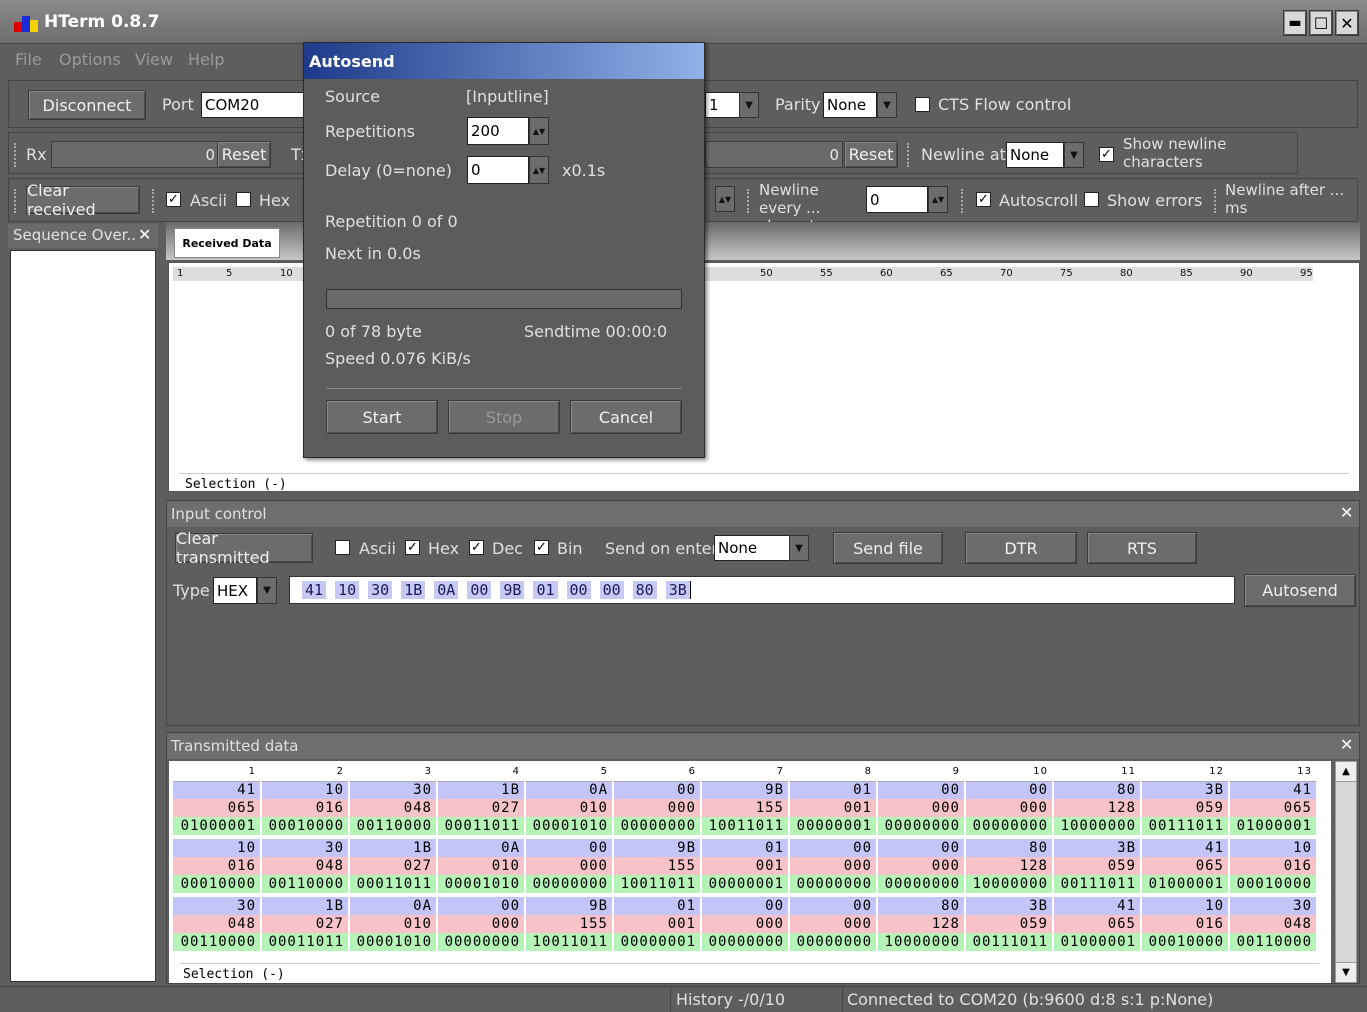  I want to click on menu-options: Options, so click(90, 59).